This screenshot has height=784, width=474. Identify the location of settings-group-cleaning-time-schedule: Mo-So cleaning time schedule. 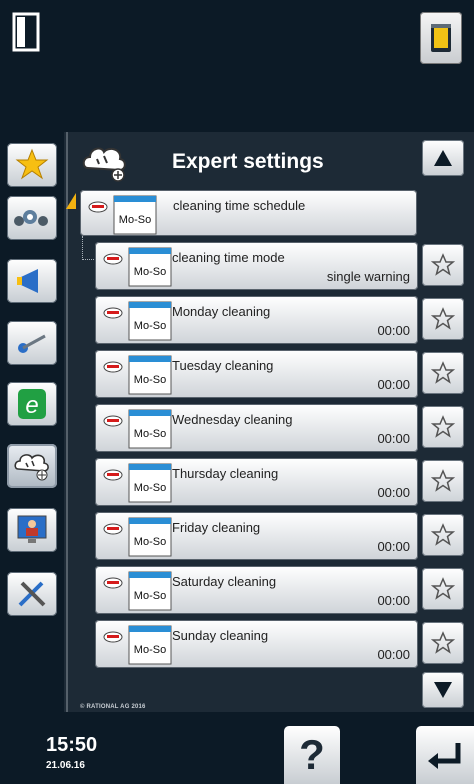
(248, 213).